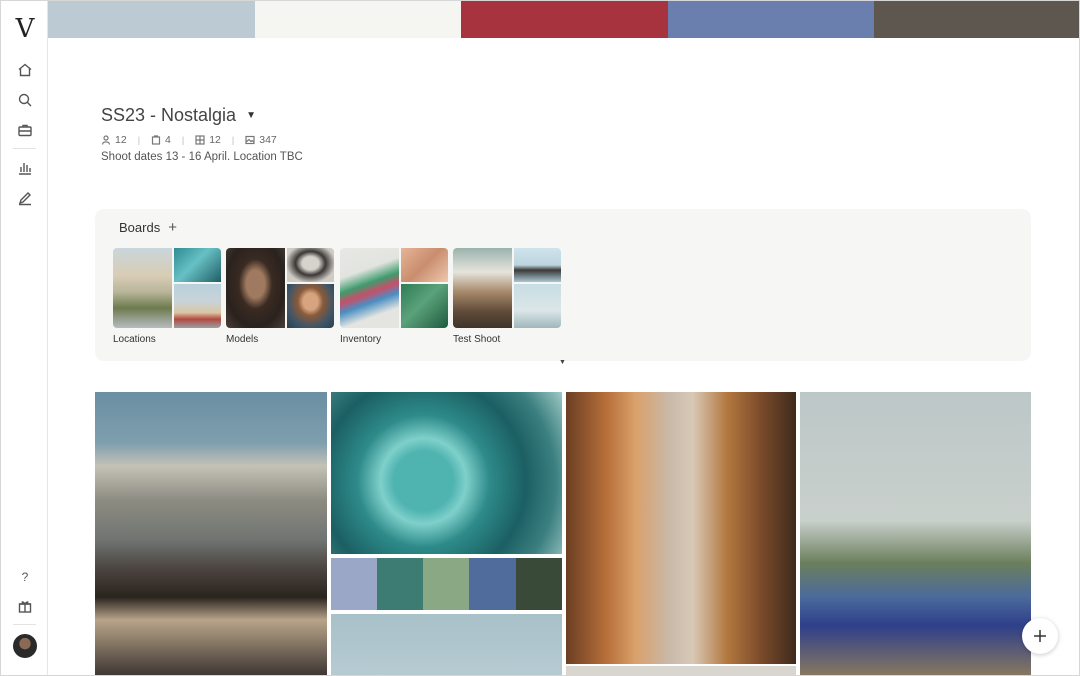 The width and height of the screenshot is (1080, 676). Describe the element at coordinates (172, 227) in the screenshot. I see `plus-icon: +` at that location.